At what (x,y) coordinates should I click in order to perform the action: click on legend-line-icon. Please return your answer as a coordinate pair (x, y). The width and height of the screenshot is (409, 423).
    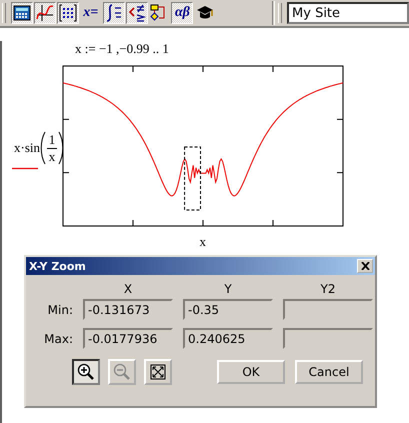
    Looking at the image, I should click on (25, 168).